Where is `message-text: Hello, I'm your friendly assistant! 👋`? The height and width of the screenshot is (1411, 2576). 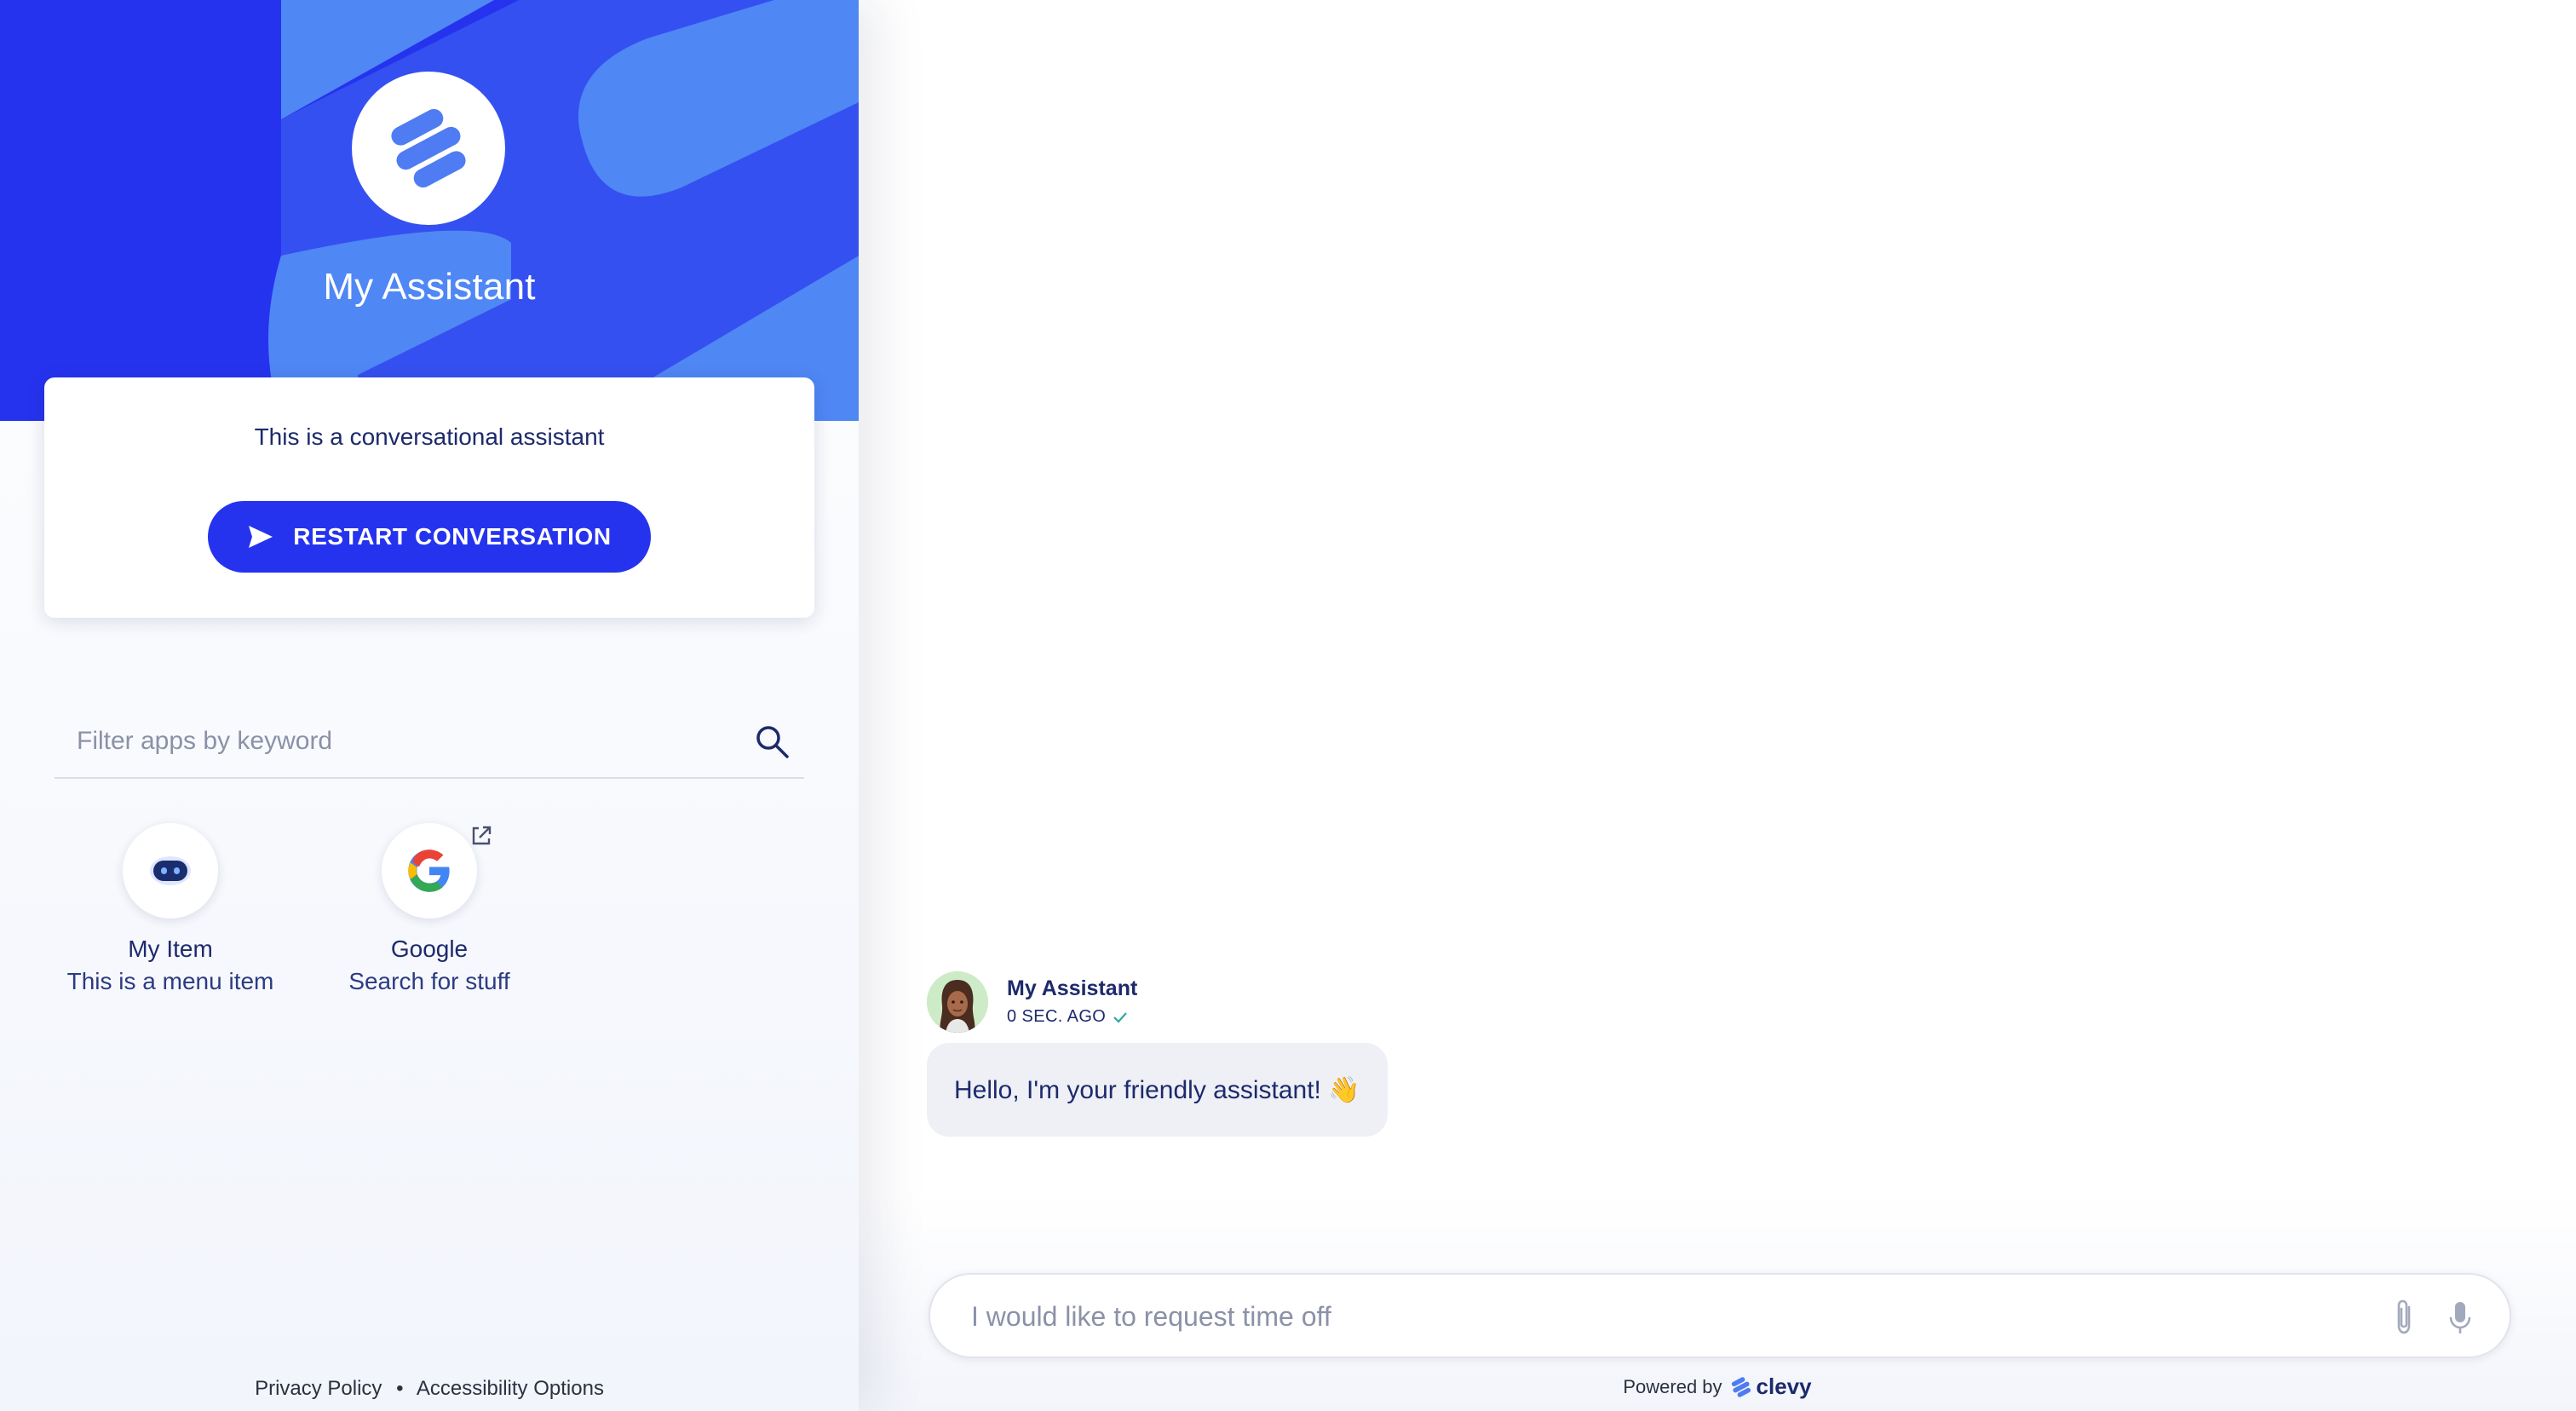
message-text: Hello, I'm your friendly assistant! 👋 is located at coordinates (1157, 1089).